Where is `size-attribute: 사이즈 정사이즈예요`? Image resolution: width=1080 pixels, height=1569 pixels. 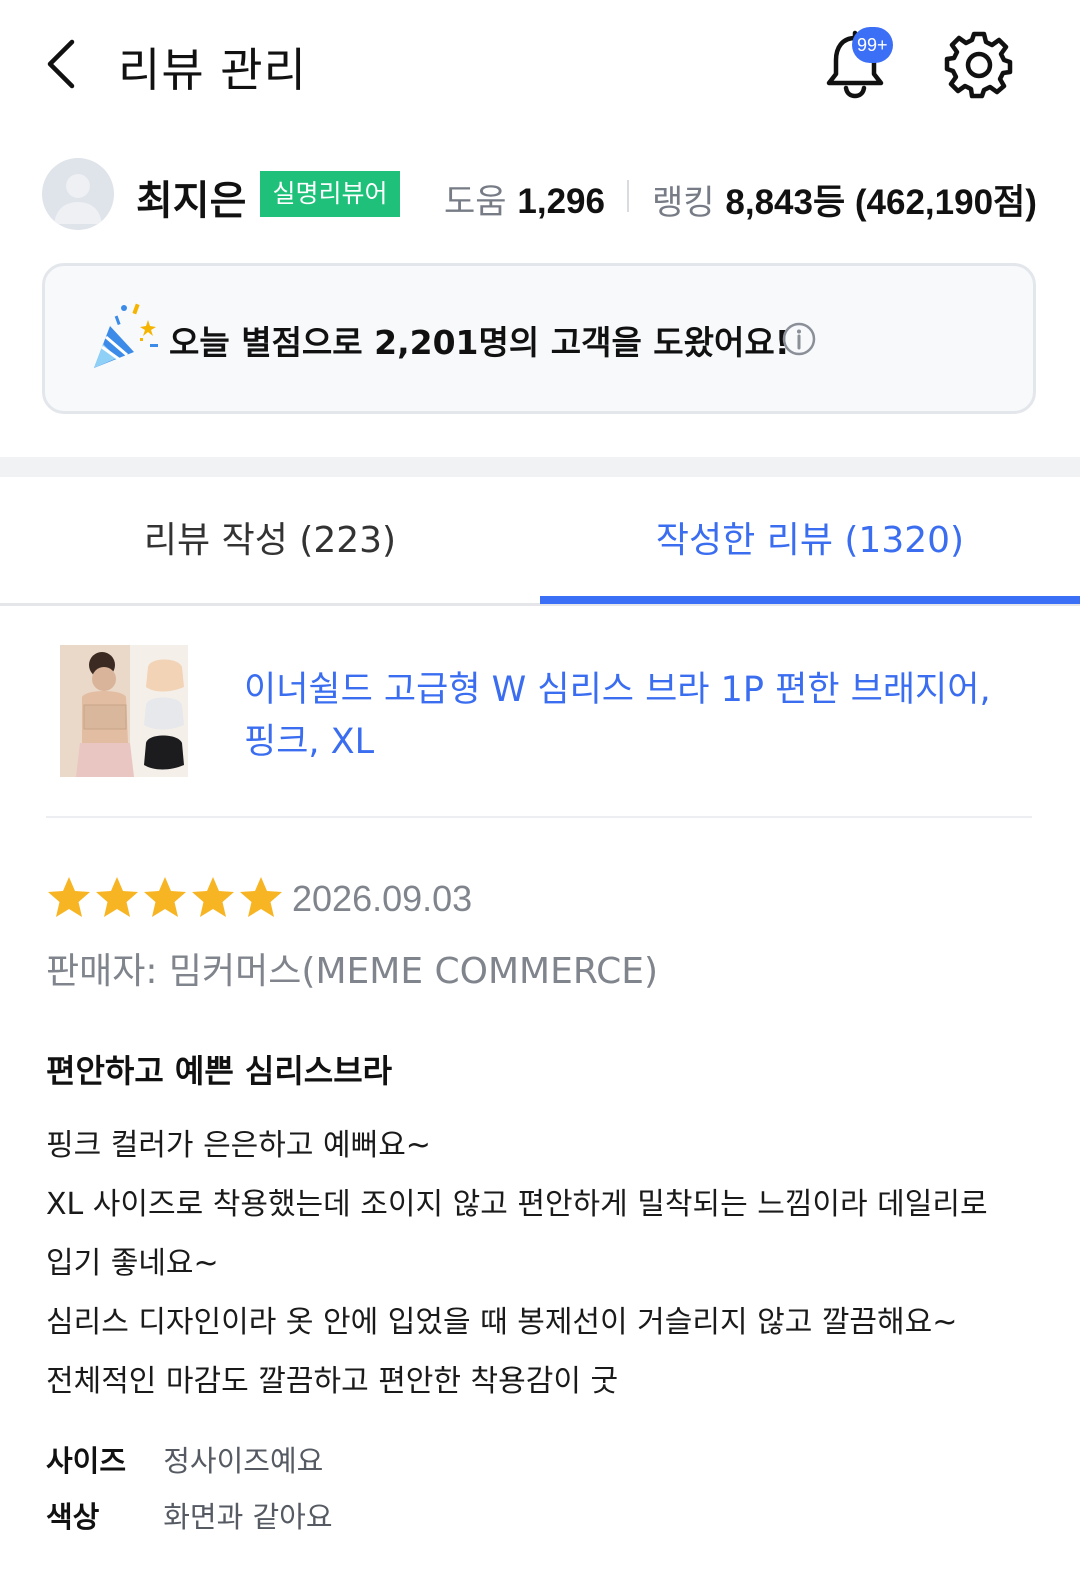 size-attribute: 사이즈 정사이즈예요 is located at coordinates (184, 1459).